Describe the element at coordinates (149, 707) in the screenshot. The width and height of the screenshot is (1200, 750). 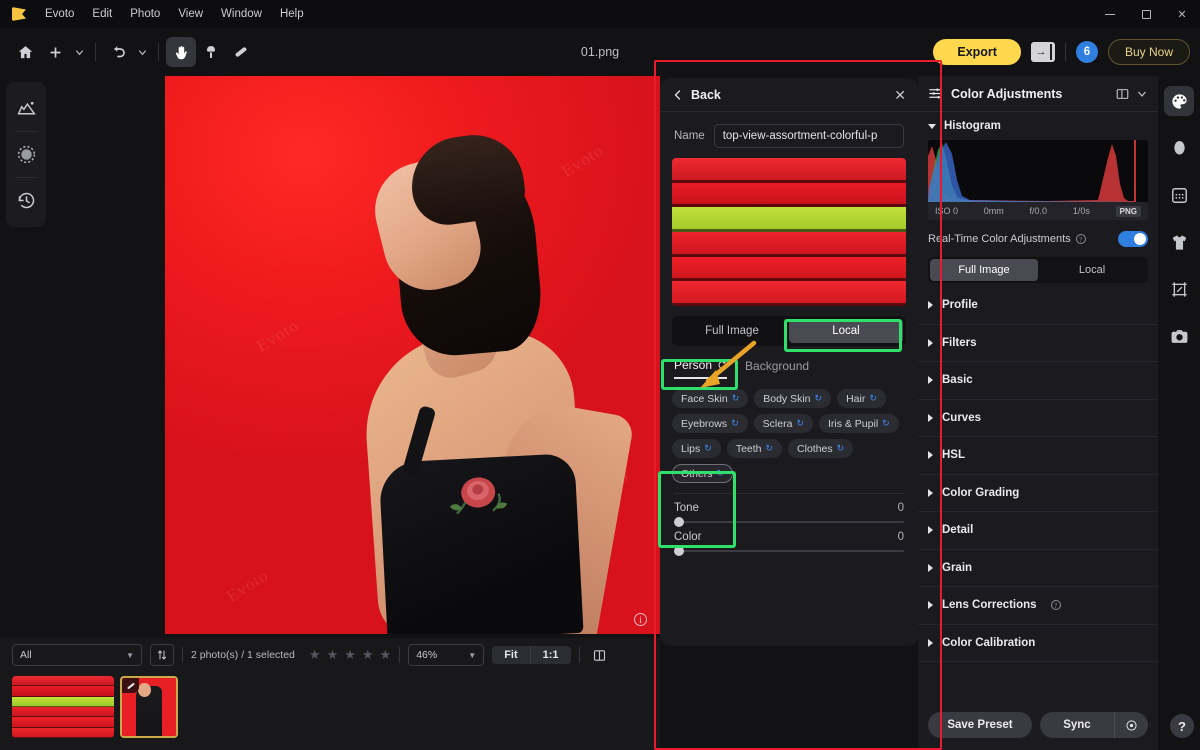
I see `thumbnail-model` at that location.